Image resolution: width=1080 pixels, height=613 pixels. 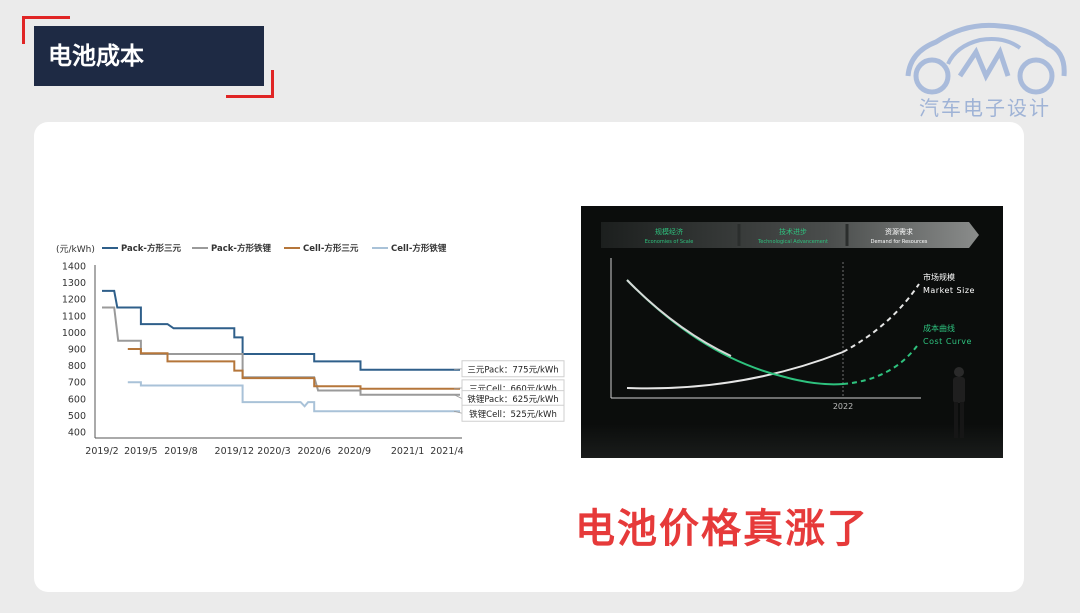 I want to click on annotation-text: 三元Pack：775元/kWh, so click(x=512, y=370).